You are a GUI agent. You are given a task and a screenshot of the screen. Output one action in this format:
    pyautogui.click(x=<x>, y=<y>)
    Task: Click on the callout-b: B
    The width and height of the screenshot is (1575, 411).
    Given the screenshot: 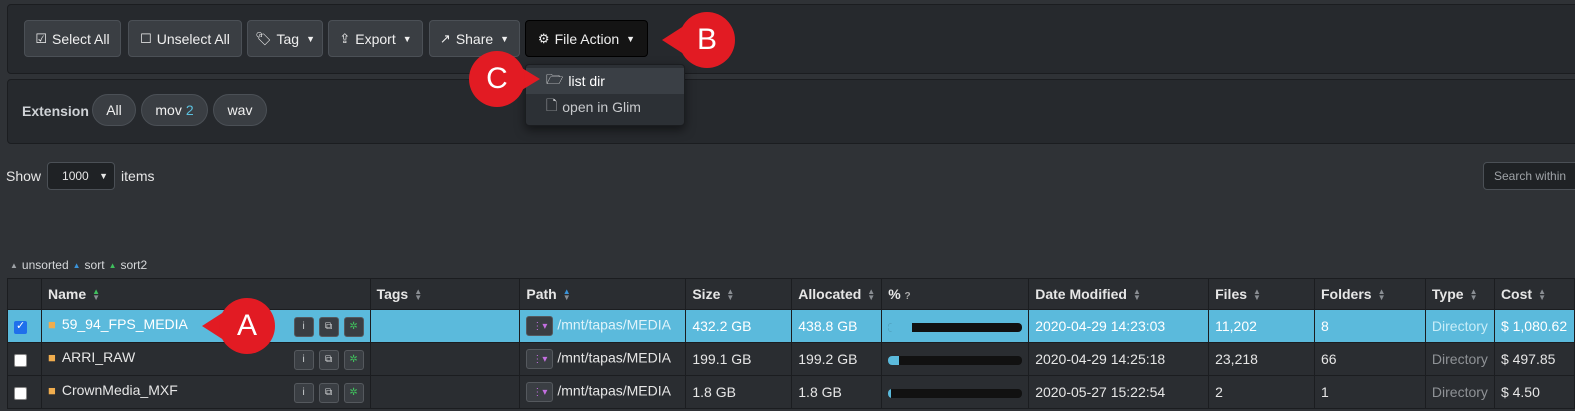 What is the action you would take?
    pyautogui.click(x=707, y=40)
    